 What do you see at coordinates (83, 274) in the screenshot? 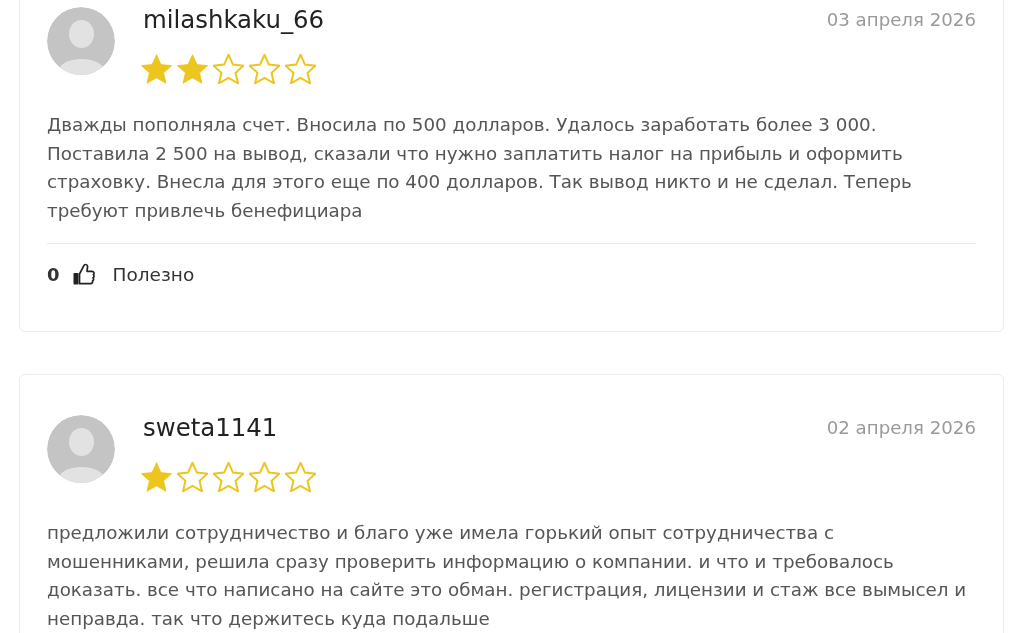
I see `thumbs-up-icon` at bounding box center [83, 274].